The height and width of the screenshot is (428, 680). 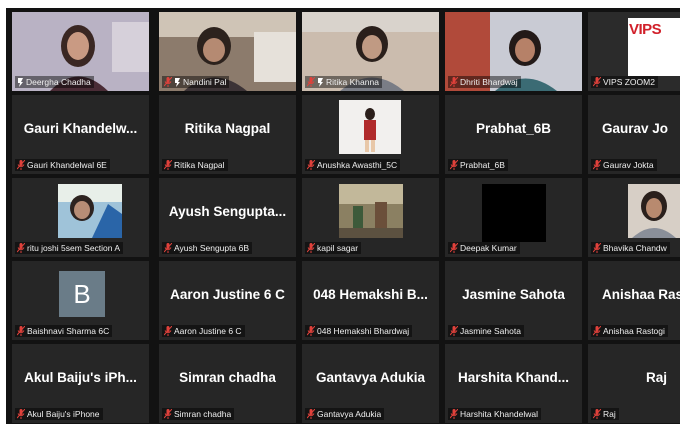 I want to click on participant-name: Jasmine Sahota, so click(x=490, y=331).